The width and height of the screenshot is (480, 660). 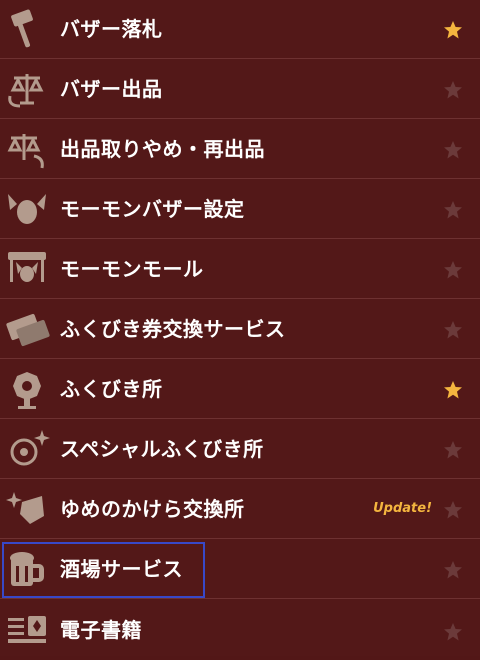 What do you see at coordinates (27, 449) in the screenshot?
I see `special-lottery-icon` at bounding box center [27, 449].